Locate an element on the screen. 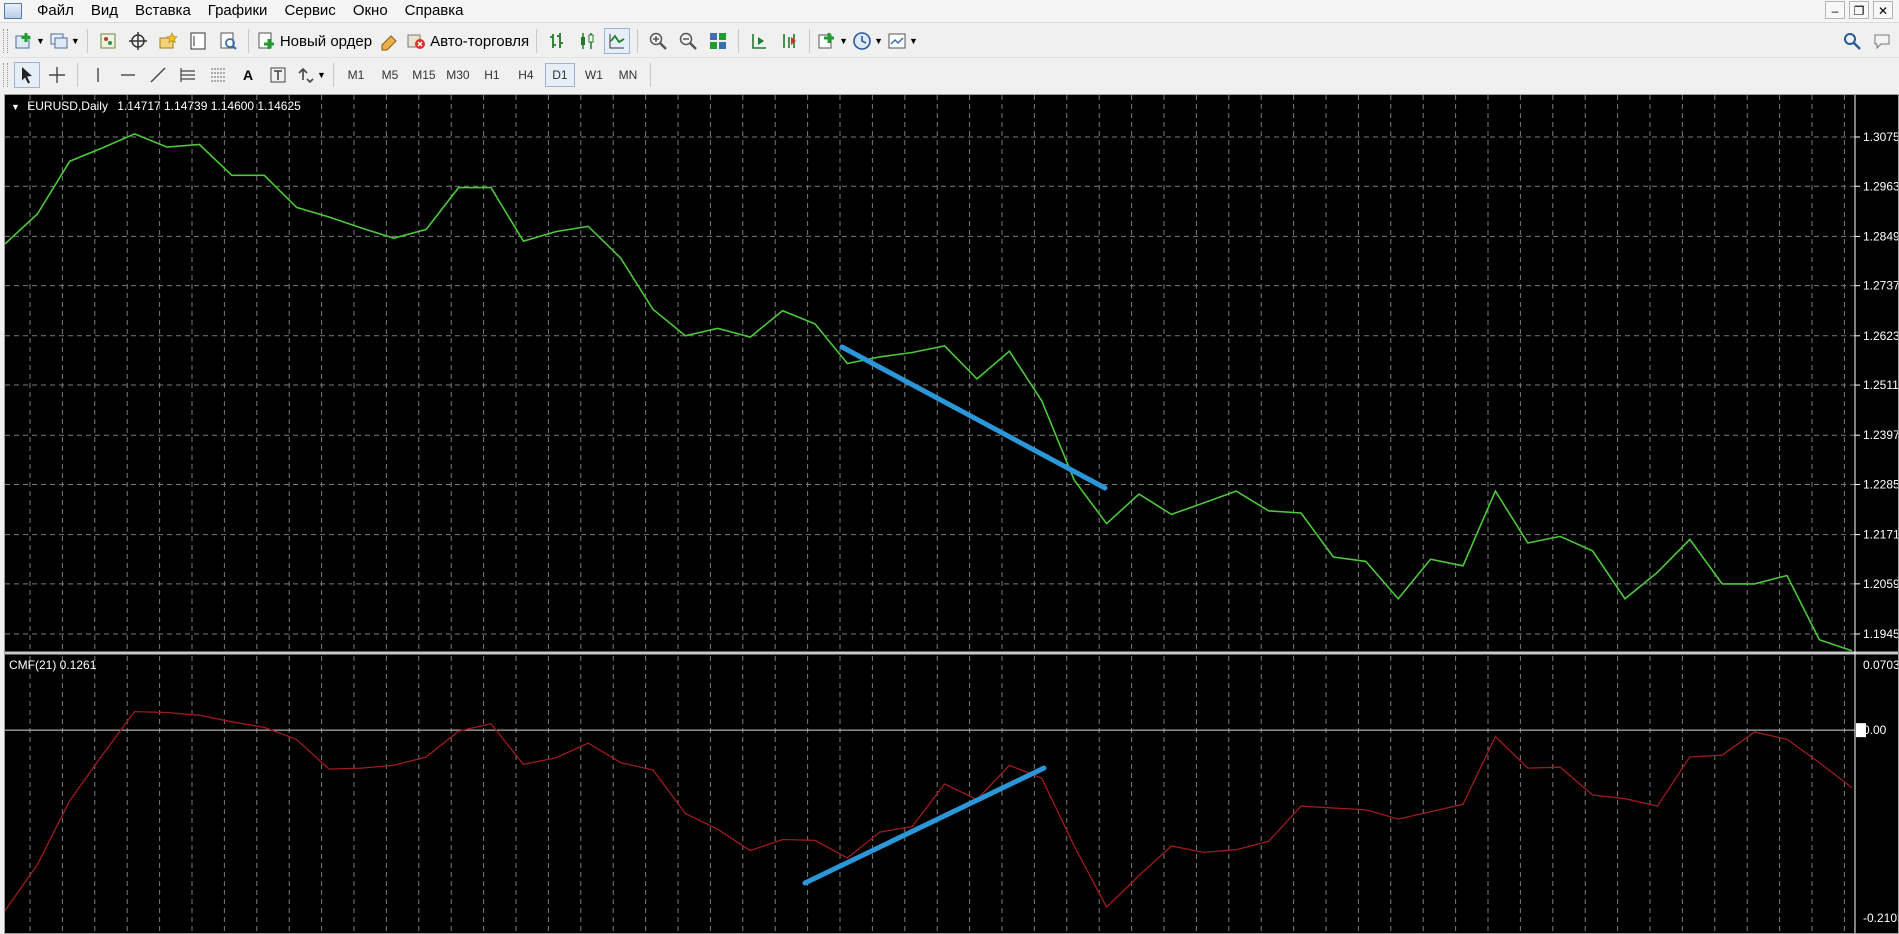  zoom-out-button is located at coordinates (688, 41).